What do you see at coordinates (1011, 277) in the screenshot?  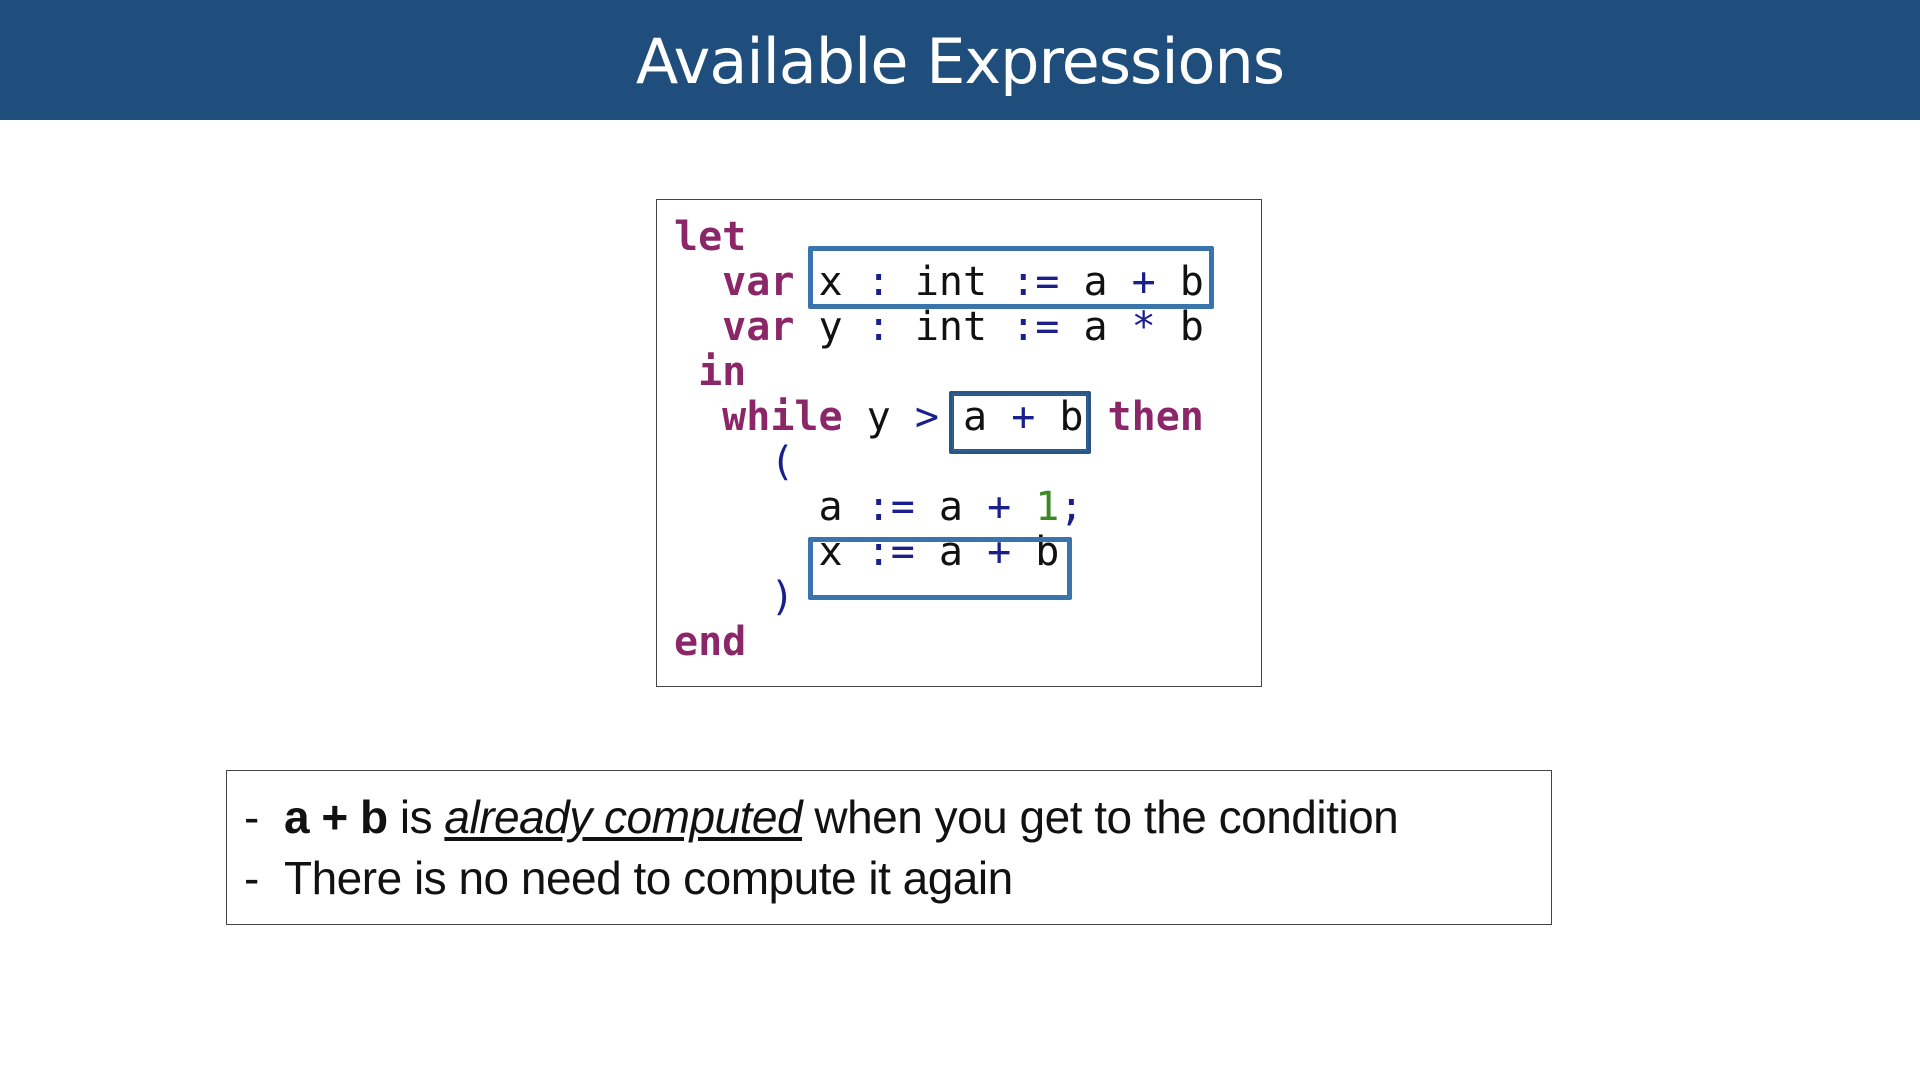 I see `highlight-box-x-assignment` at bounding box center [1011, 277].